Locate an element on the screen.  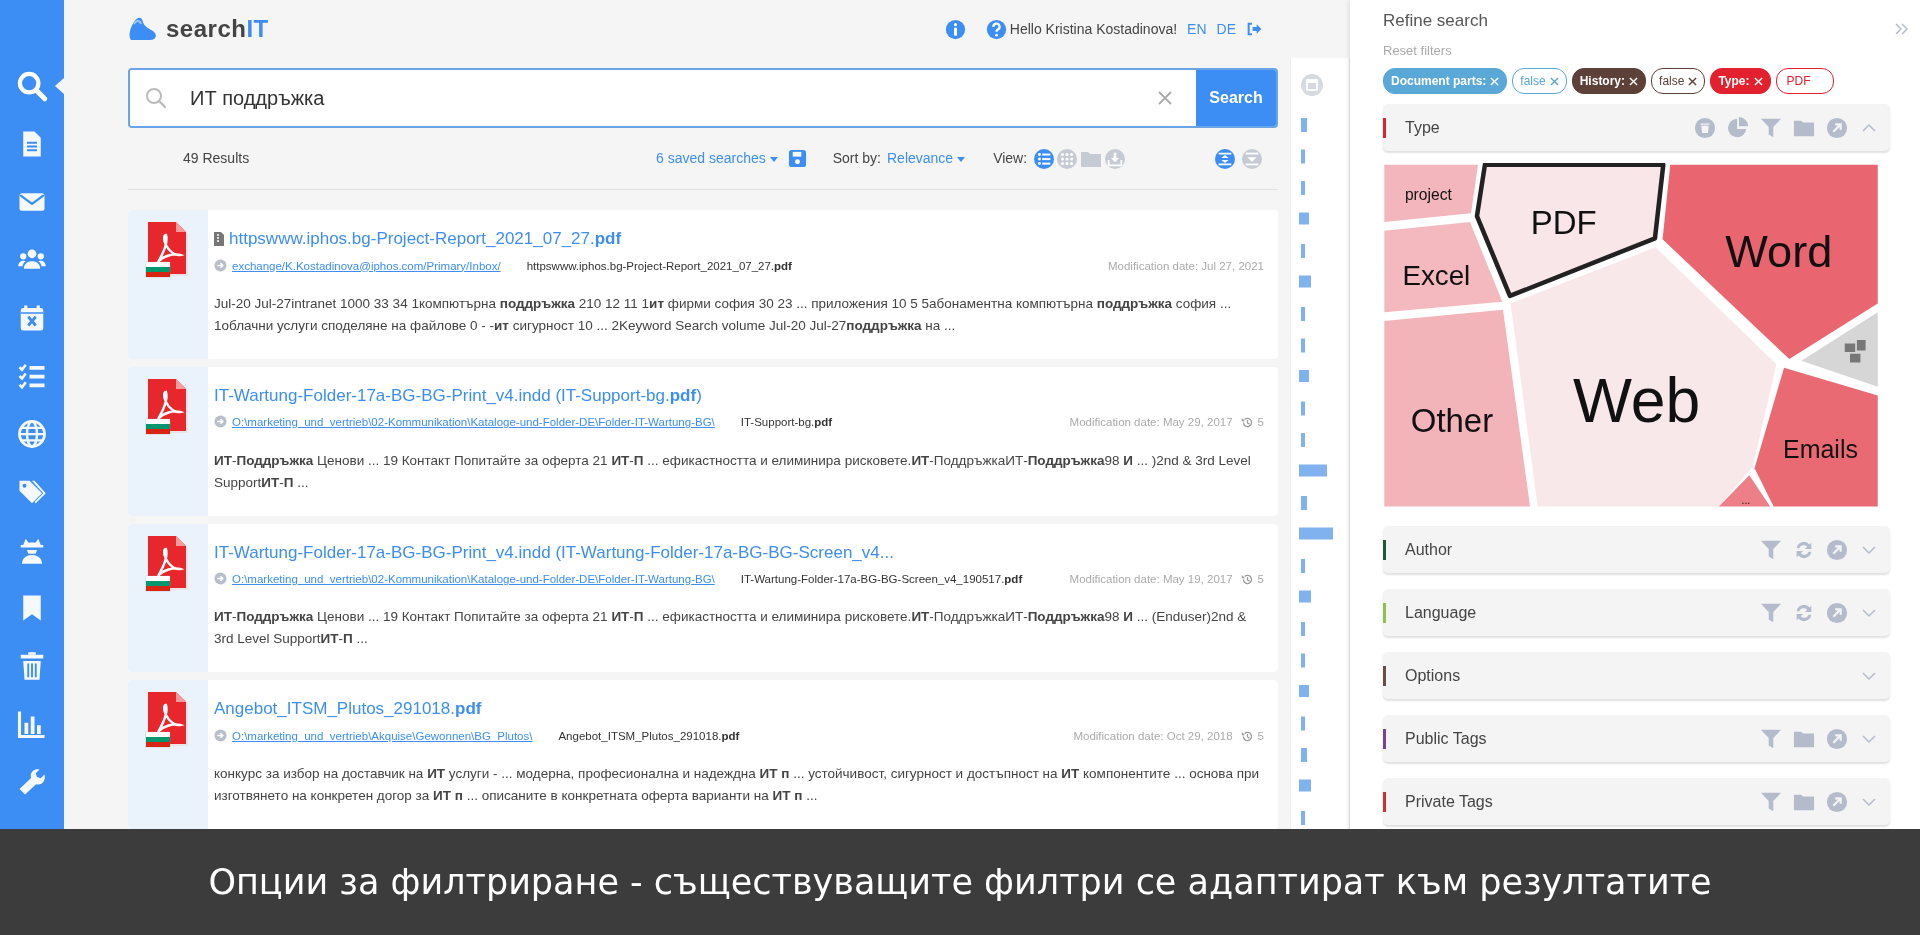
pie-chart-icon is located at coordinates (1738, 127).